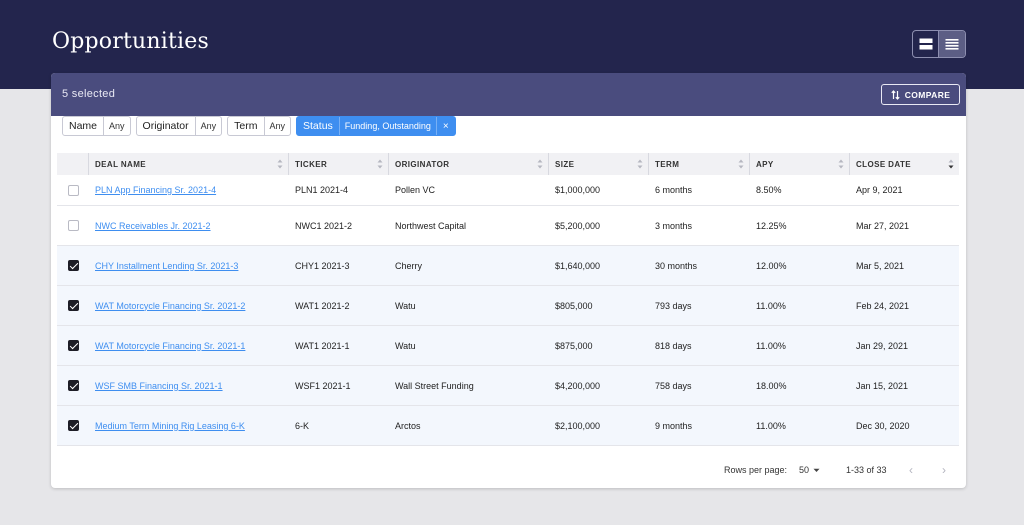  I want to click on term-cell: 9 months, so click(674, 425).